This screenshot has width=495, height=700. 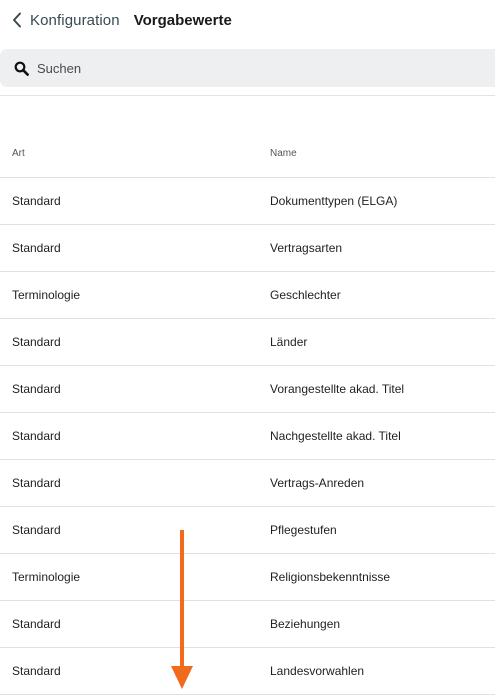 I want to click on cell-name: Geschlechter, so click(x=305, y=295).